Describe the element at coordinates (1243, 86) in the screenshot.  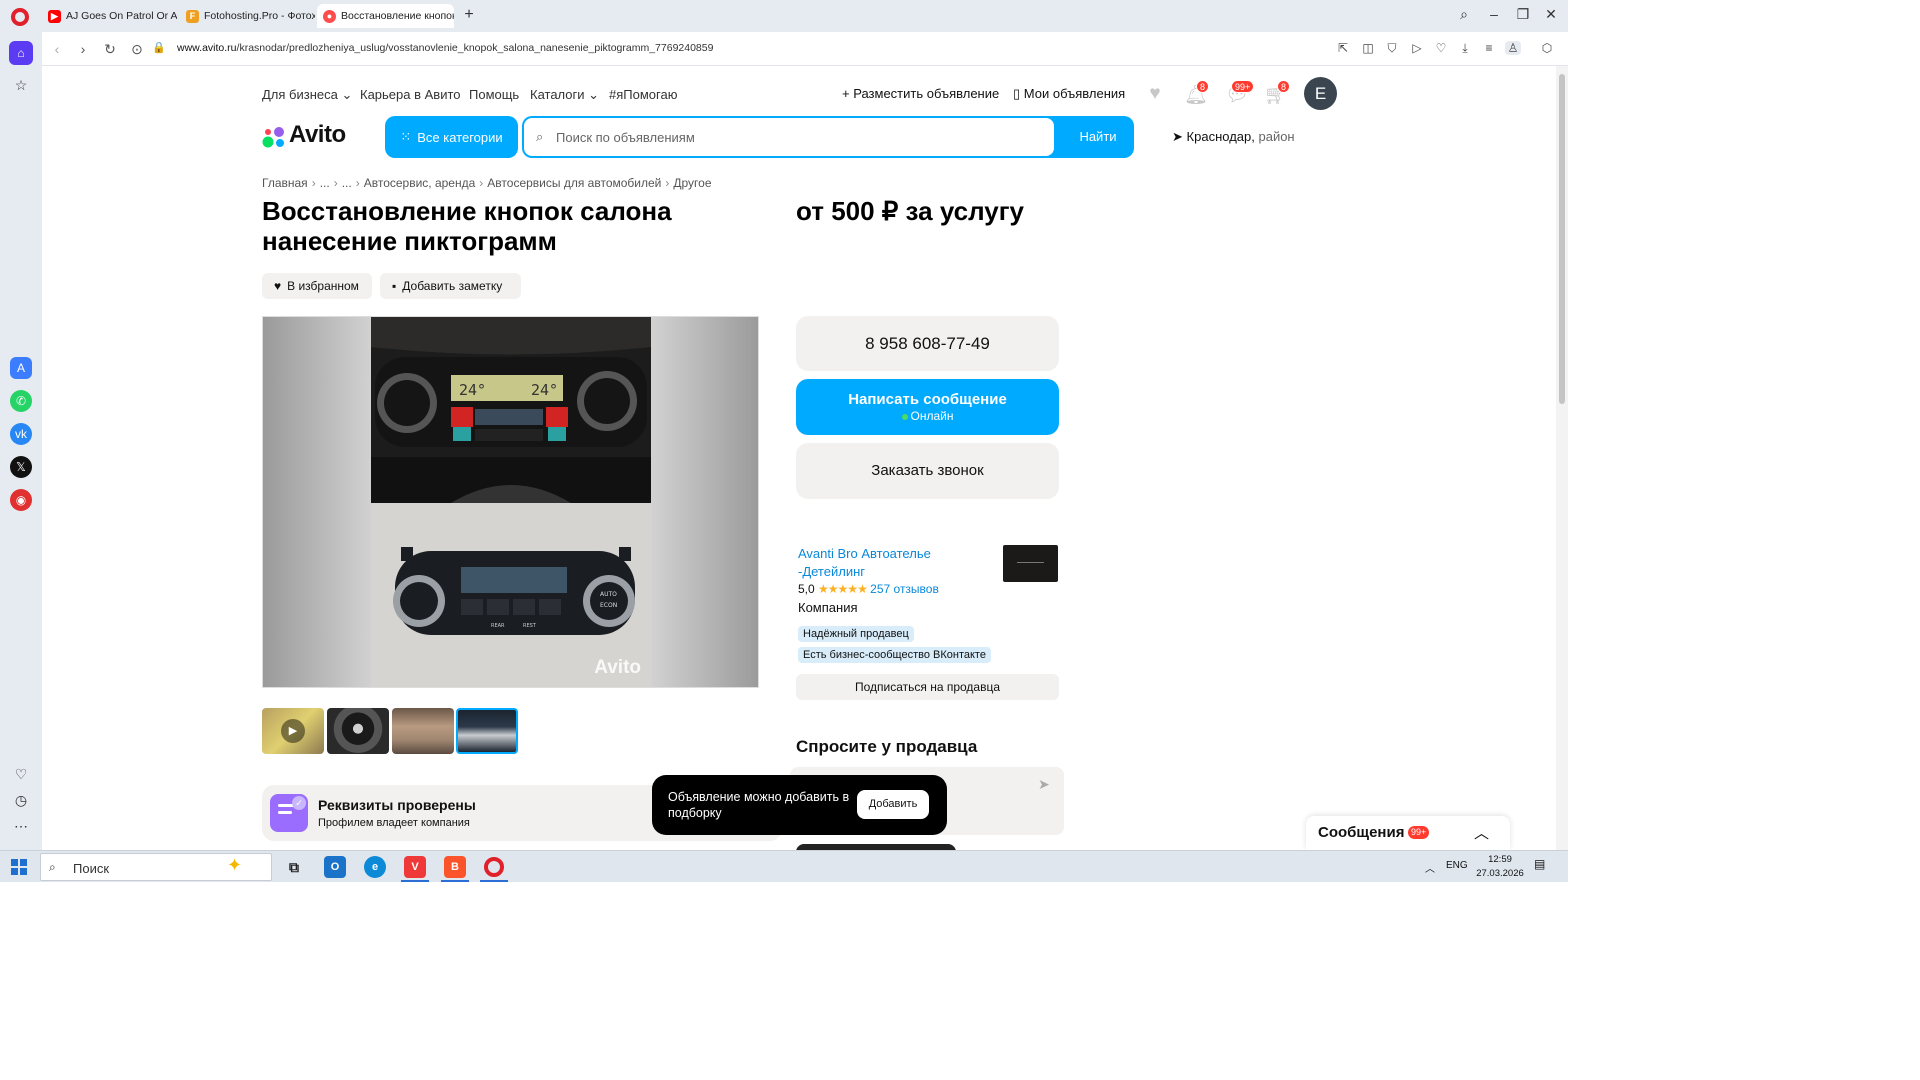
I see `messages-badge: 99+` at that location.